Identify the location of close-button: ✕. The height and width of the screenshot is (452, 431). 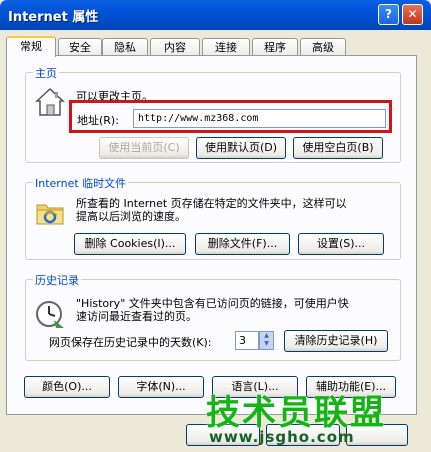
(412, 14).